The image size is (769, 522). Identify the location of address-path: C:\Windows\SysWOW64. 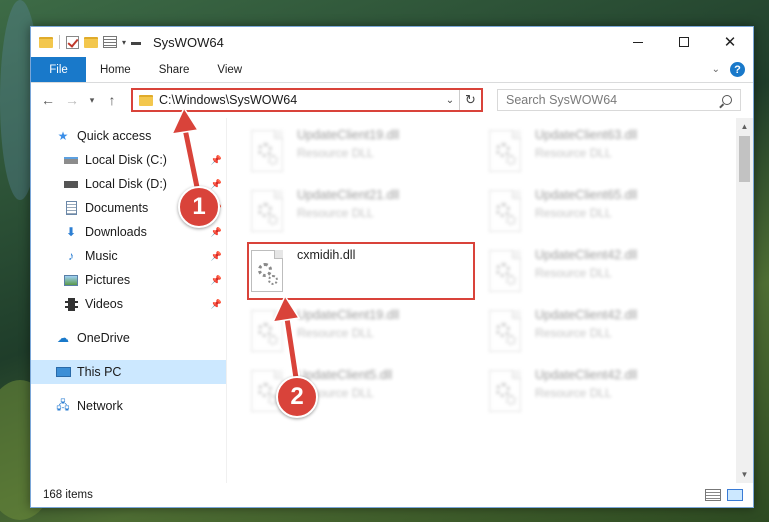
(300, 100).